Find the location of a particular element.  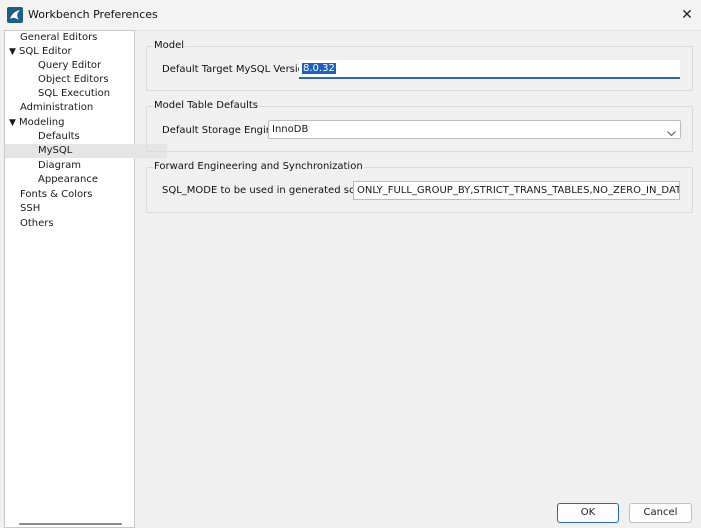

forward-engineering-group-title: Forward Engineering and Synchronization is located at coordinates (258, 166).